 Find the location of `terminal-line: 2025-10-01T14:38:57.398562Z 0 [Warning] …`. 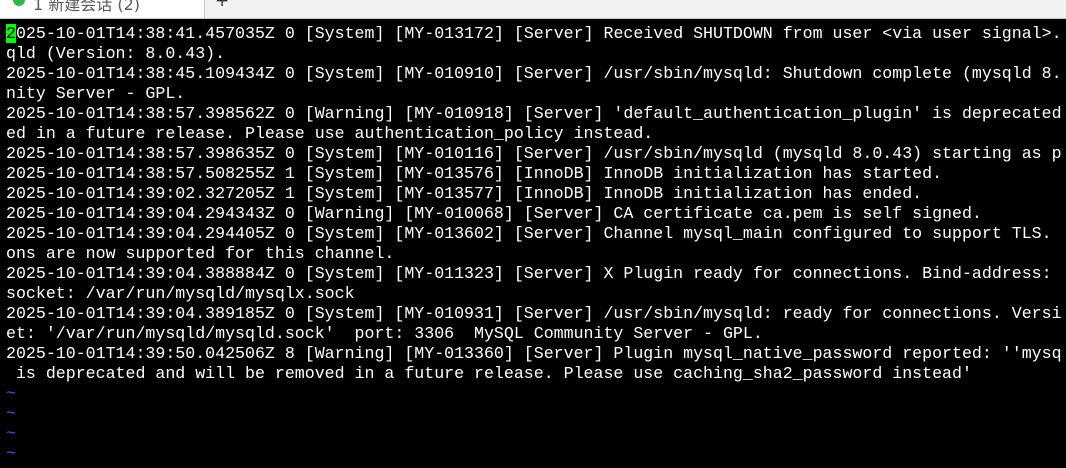

terminal-line: 2025-10-01T14:38:57.398562Z 0 [Warning] … is located at coordinates (534, 113).